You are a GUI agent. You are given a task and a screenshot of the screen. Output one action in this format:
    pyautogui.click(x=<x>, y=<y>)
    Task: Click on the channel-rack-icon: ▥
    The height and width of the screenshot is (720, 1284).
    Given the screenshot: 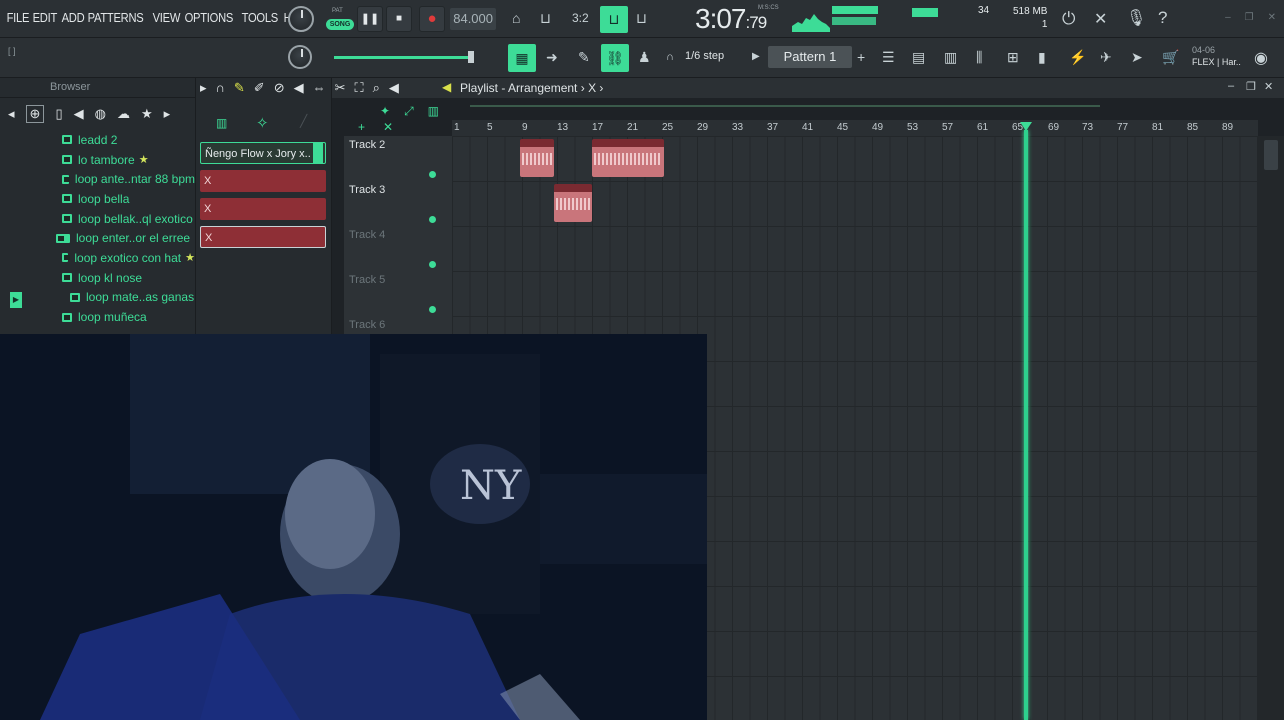 What is the action you would take?
    pyautogui.click(x=950, y=57)
    